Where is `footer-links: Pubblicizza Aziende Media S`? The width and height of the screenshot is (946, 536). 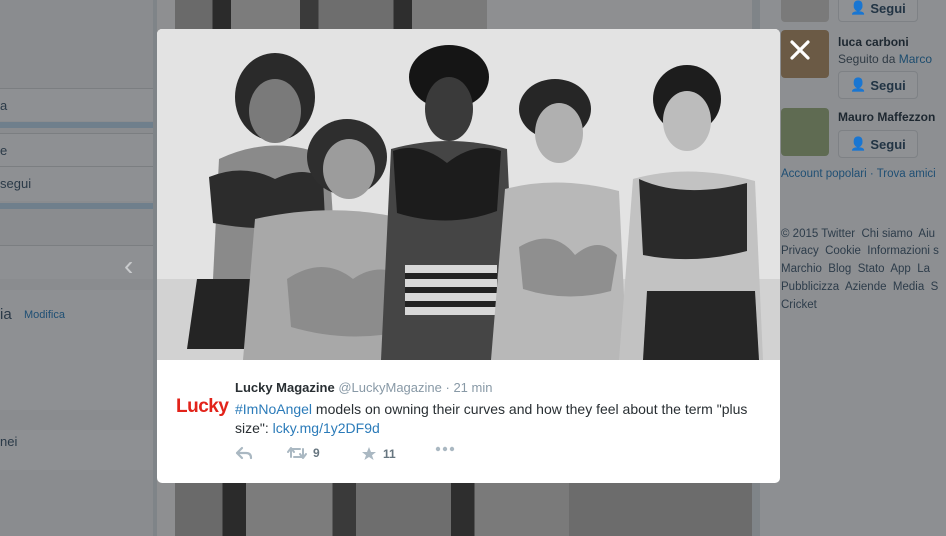 footer-links: Pubblicizza Aziende Media S is located at coordinates (859, 287).